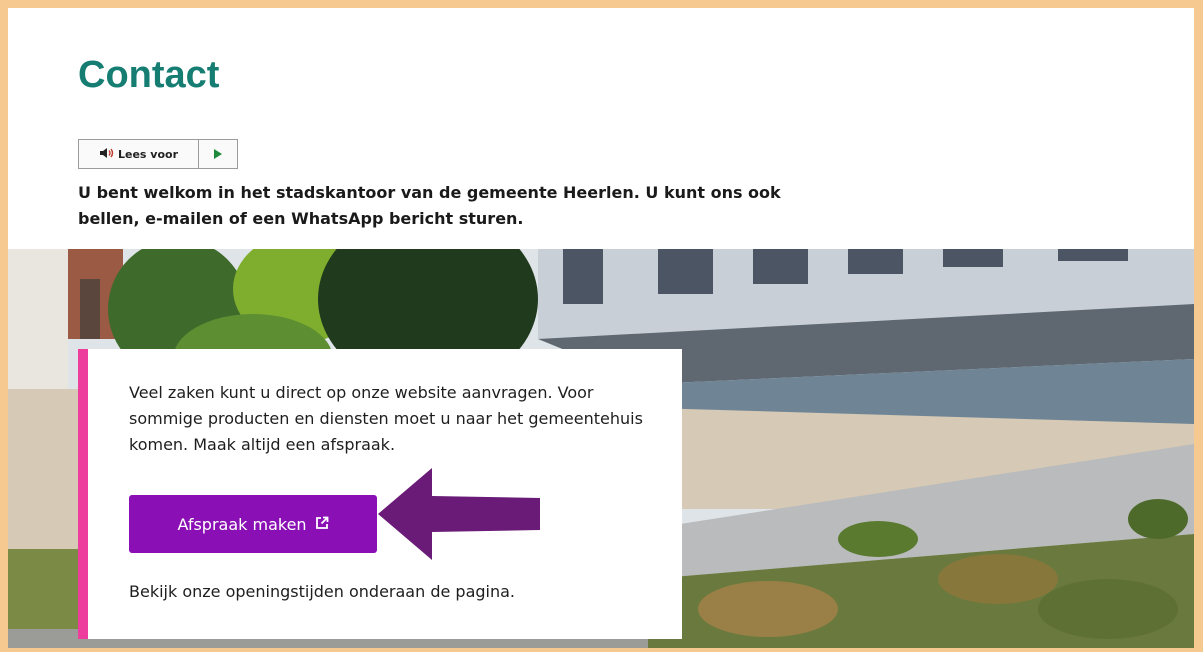 The height and width of the screenshot is (652, 1203). What do you see at coordinates (242, 524) in the screenshot?
I see `button-label: Afspraak maken` at bounding box center [242, 524].